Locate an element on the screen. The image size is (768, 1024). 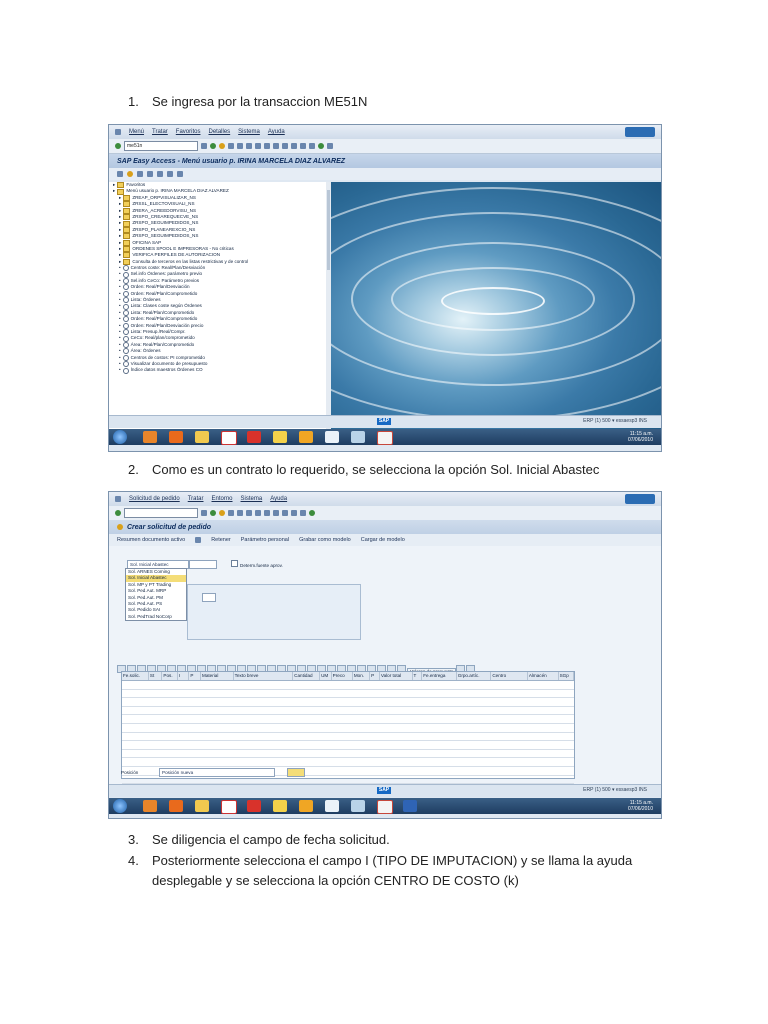
dropdown-option: Sol. PedTrad NoCorp is located at coordinates (156, 617).